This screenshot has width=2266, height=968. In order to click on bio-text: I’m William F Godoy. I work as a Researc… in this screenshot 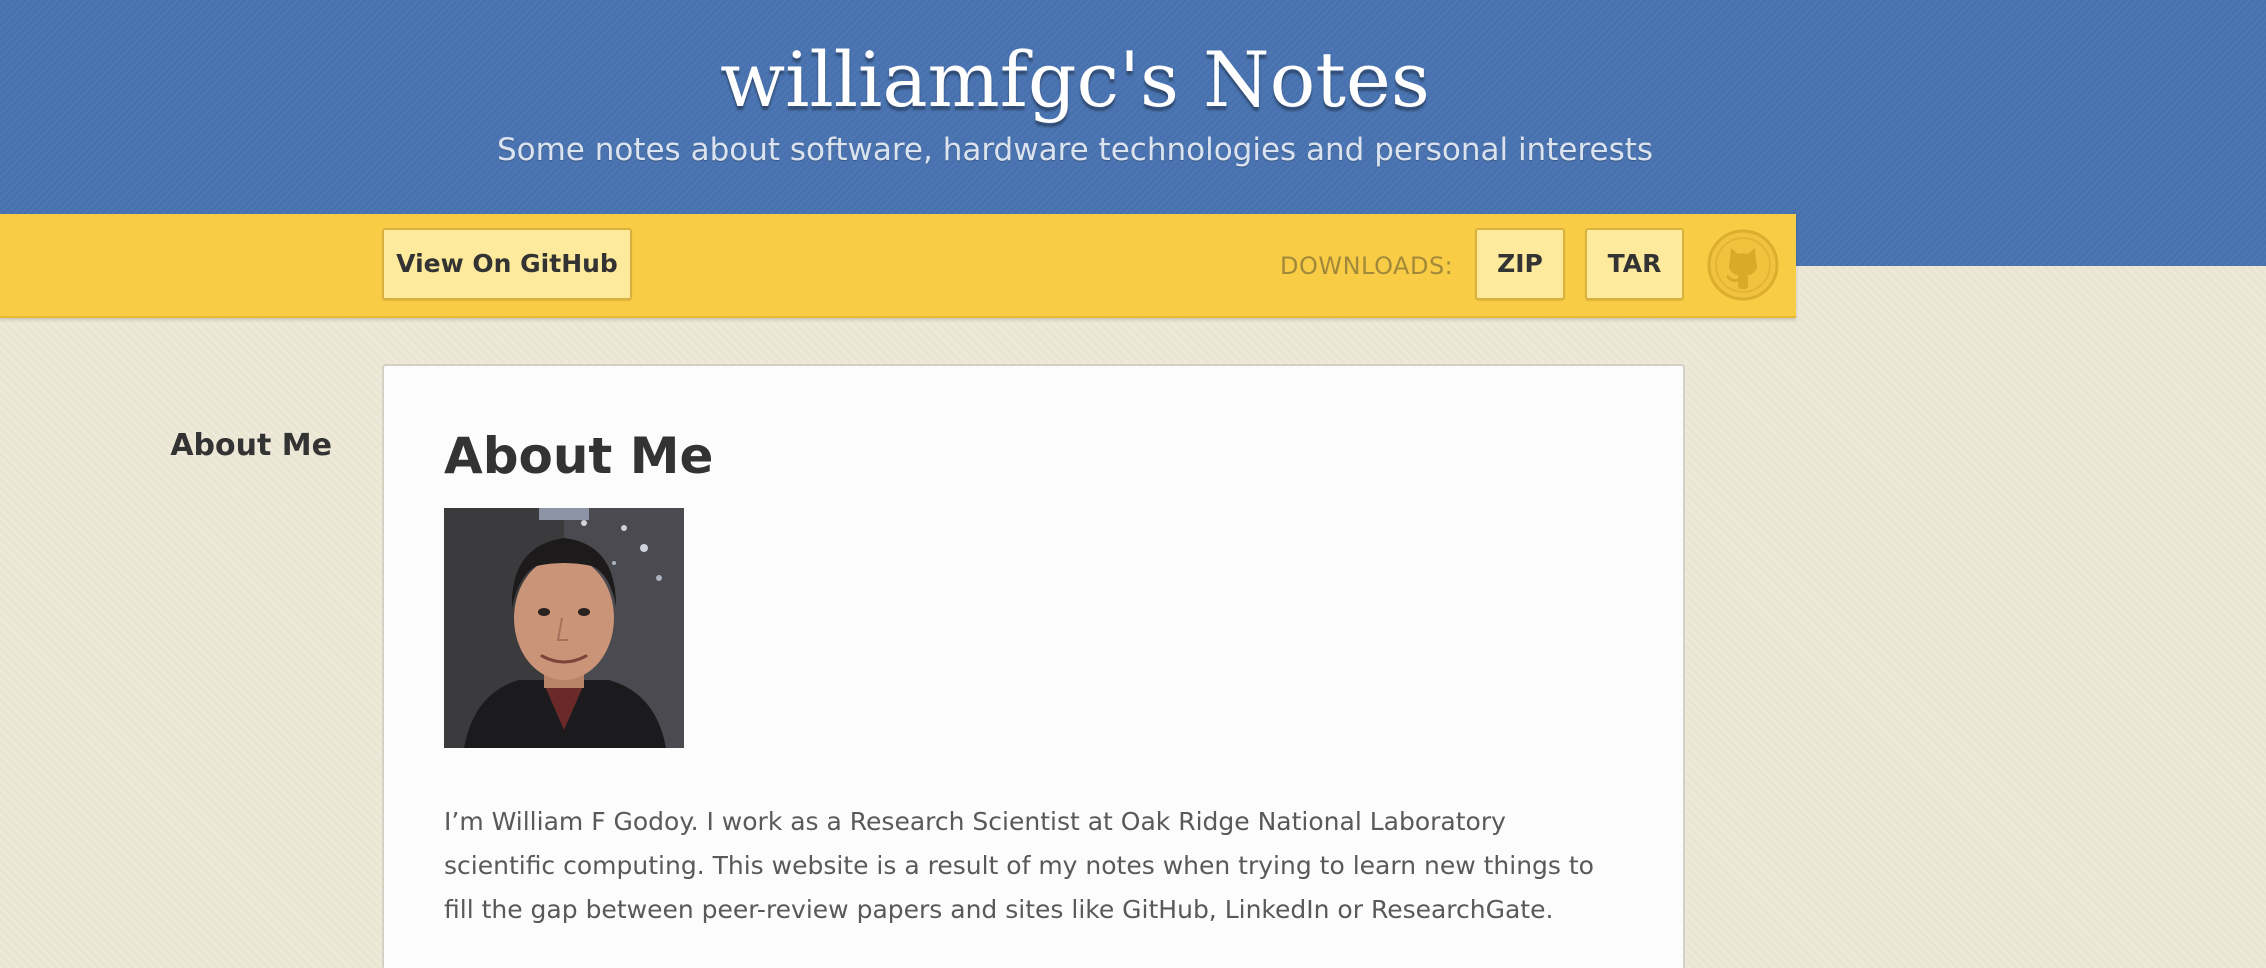, I will do `click(1019, 865)`.